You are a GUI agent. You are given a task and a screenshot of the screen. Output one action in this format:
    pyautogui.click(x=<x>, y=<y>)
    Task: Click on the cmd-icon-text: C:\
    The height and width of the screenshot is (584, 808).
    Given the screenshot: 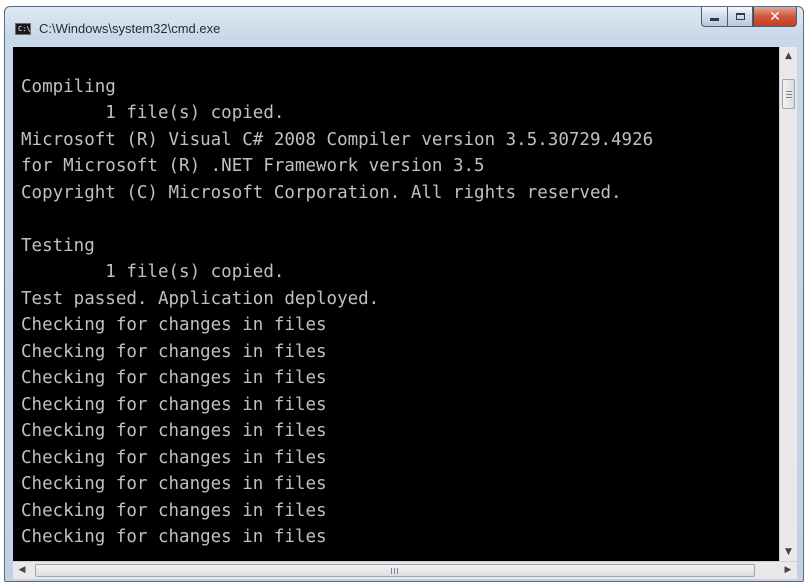 What is the action you would take?
    pyautogui.click(x=24, y=29)
    